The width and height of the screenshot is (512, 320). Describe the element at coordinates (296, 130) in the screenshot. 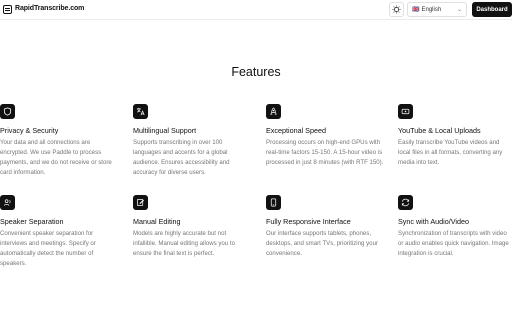

I see `feature-title: Exceptional Speed` at that location.